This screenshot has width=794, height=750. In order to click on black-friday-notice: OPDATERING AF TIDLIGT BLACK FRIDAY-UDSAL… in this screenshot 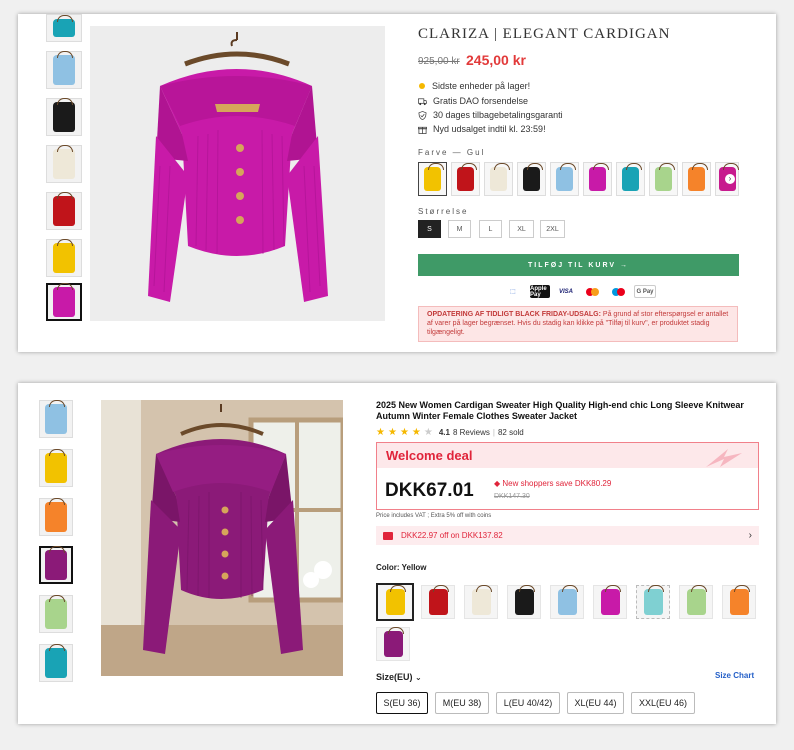, I will do `click(578, 324)`.